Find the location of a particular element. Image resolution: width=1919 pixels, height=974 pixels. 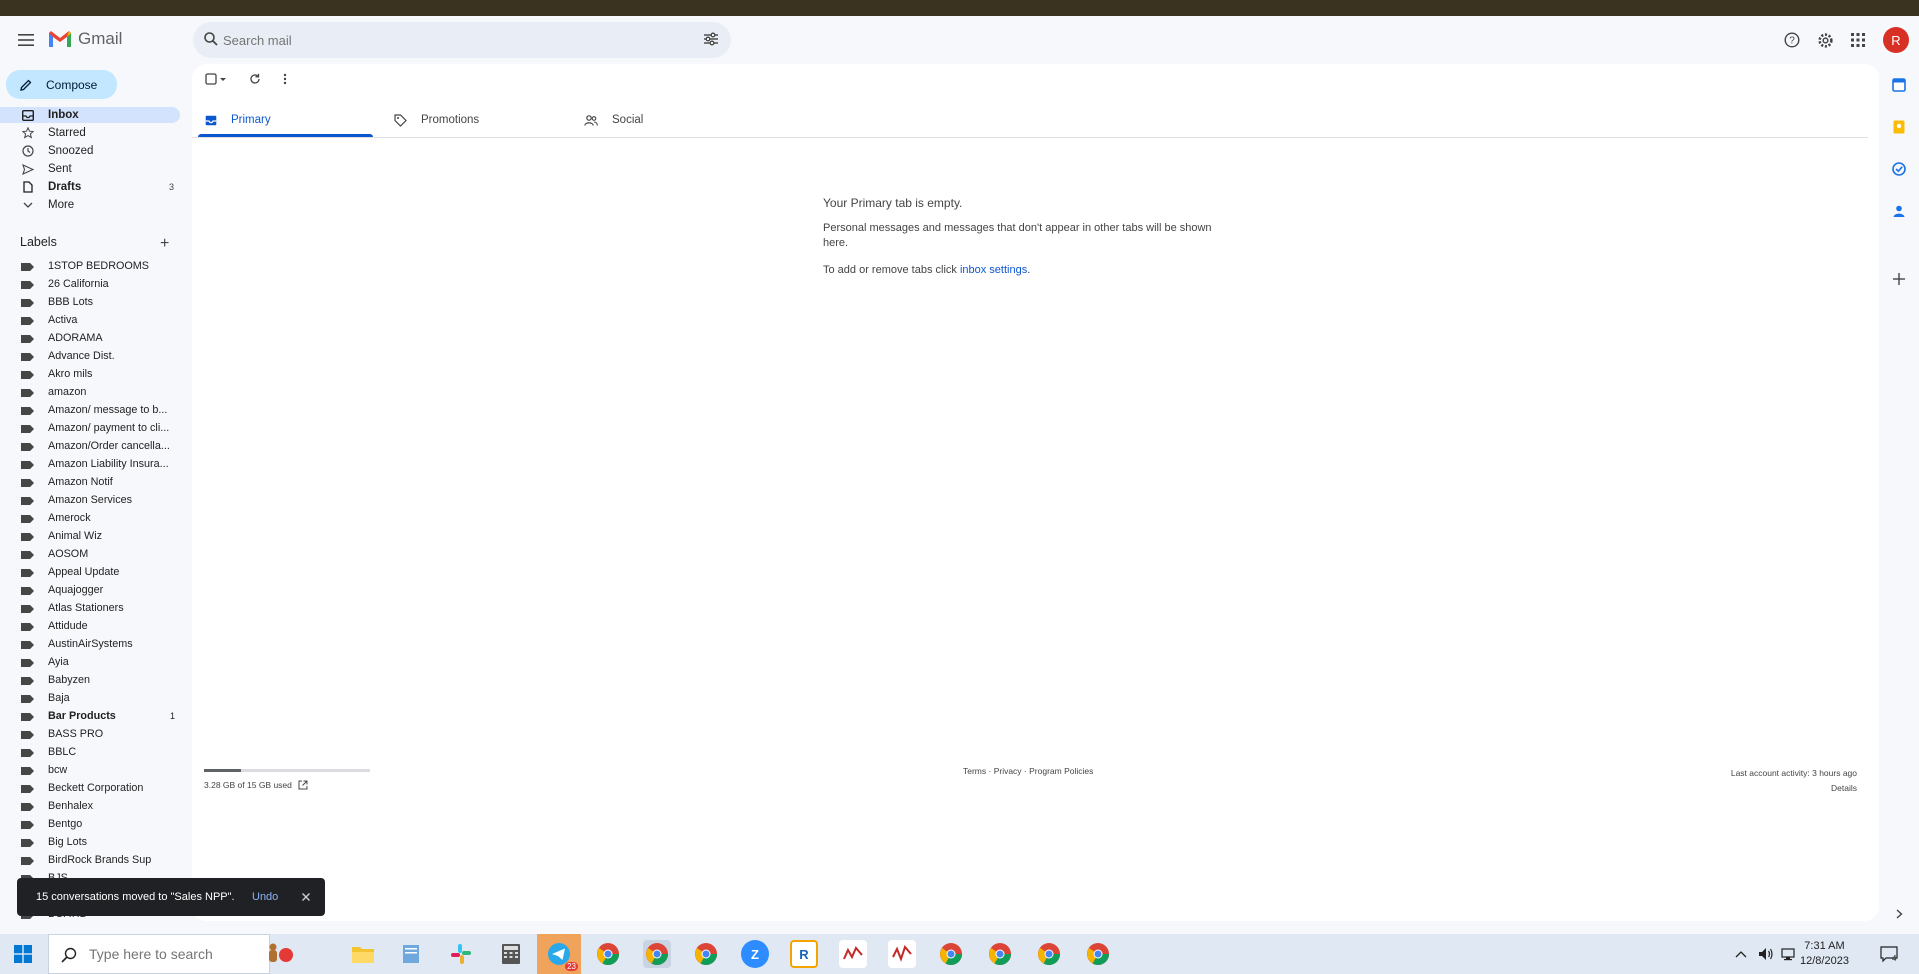

chrome-profile-c-icon is located at coordinates (608, 954).